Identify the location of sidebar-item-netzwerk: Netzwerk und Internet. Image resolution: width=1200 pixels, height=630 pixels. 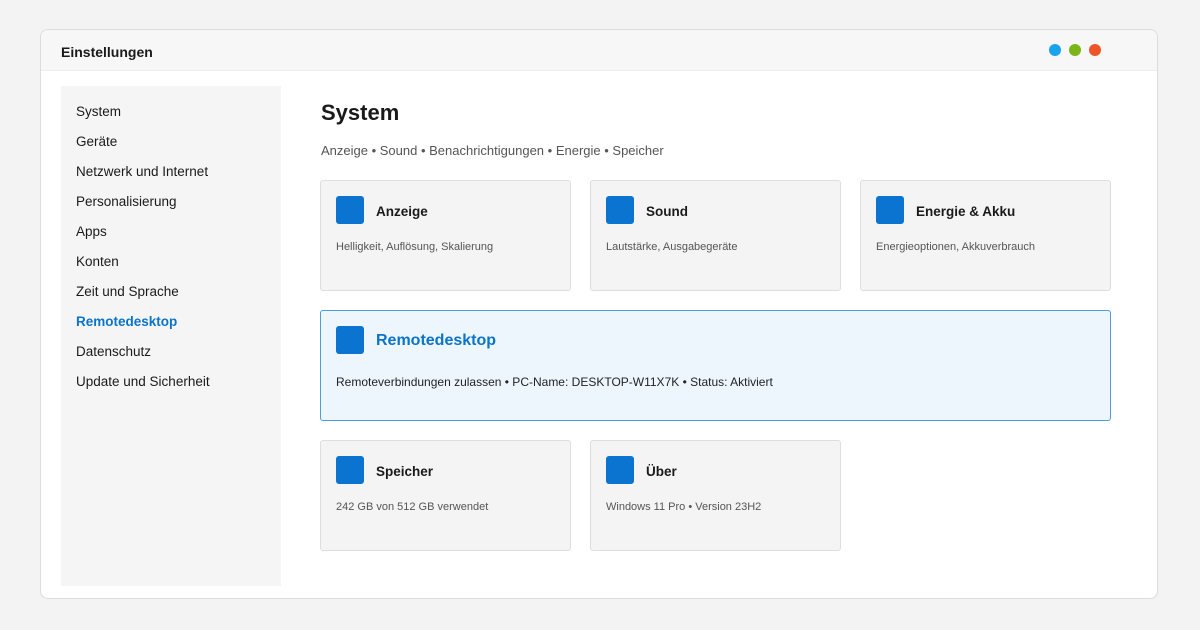
(142, 172).